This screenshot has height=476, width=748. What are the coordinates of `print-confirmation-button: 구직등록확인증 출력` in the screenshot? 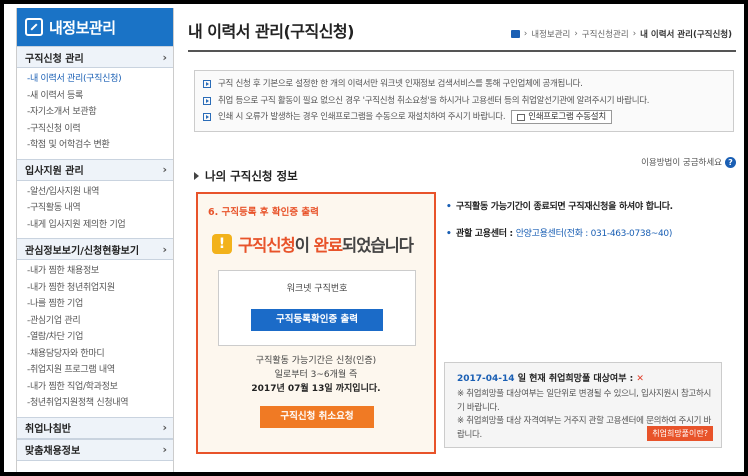 It's located at (317, 320).